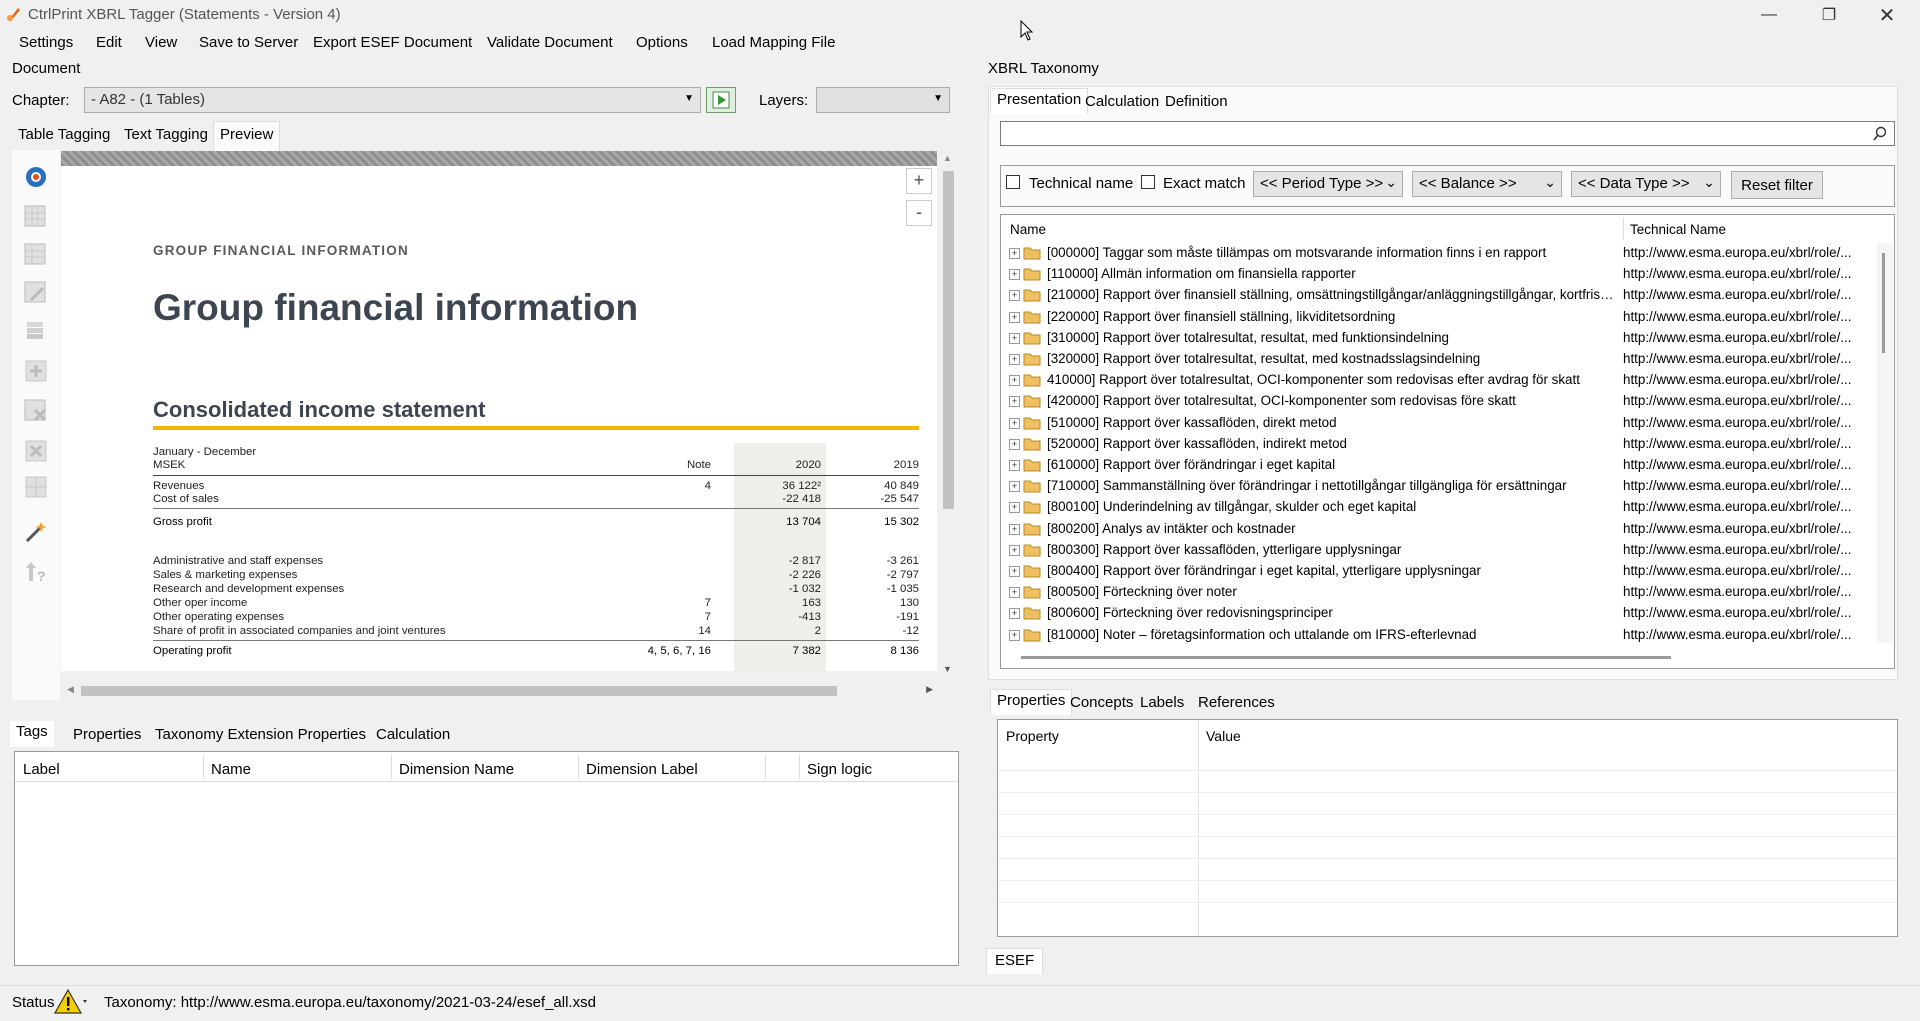 The image size is (1920, 1021). I want to click on tab-tax-calculation: Calculation, so click(1122, 104).